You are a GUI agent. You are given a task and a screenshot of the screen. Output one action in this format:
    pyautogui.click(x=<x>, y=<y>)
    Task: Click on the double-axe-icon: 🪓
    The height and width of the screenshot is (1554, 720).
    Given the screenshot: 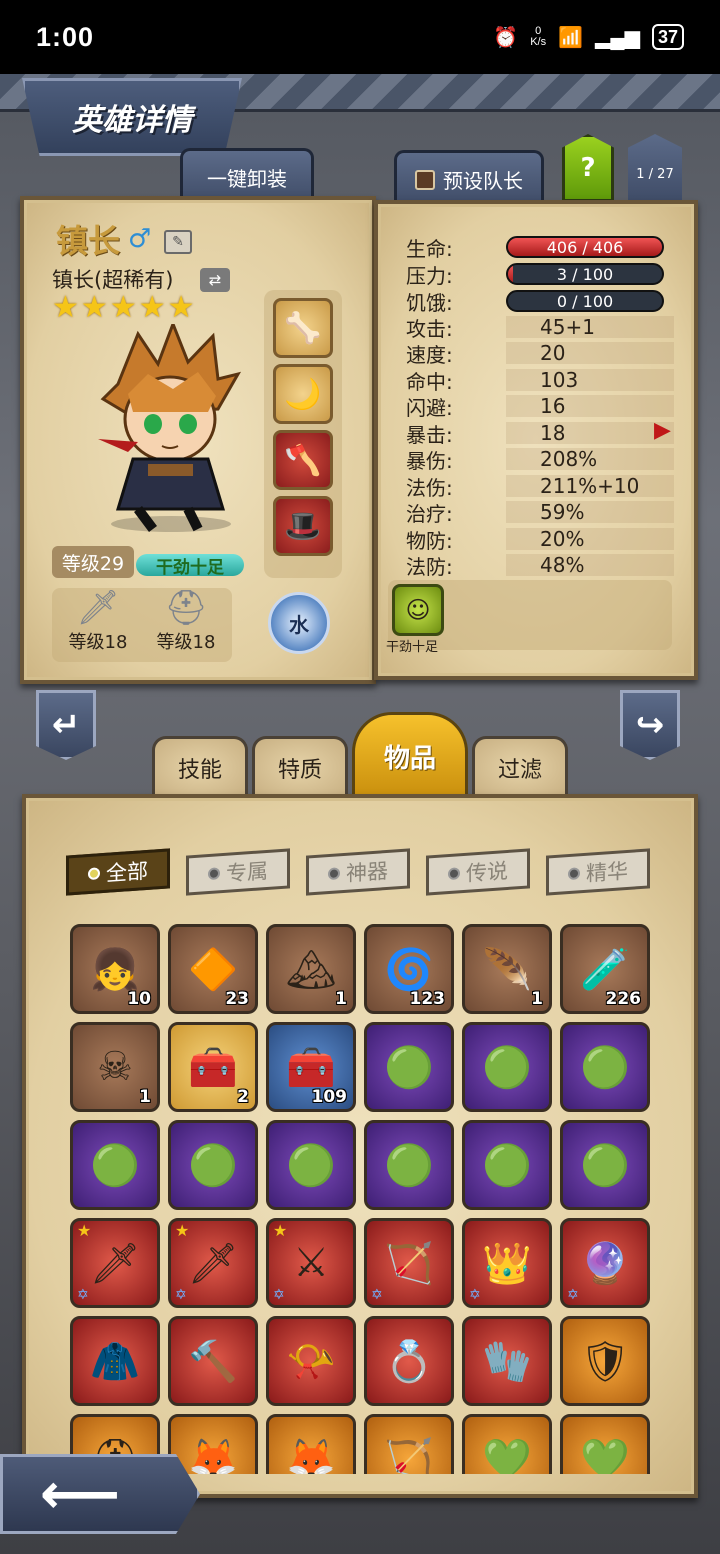 What is the action you would take?
    pyautogui.click(x=303, y=460)
    